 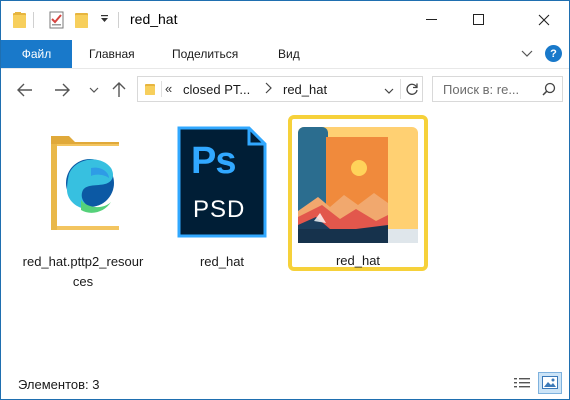 I want to click on address-separator, so click(x=161, y=89).